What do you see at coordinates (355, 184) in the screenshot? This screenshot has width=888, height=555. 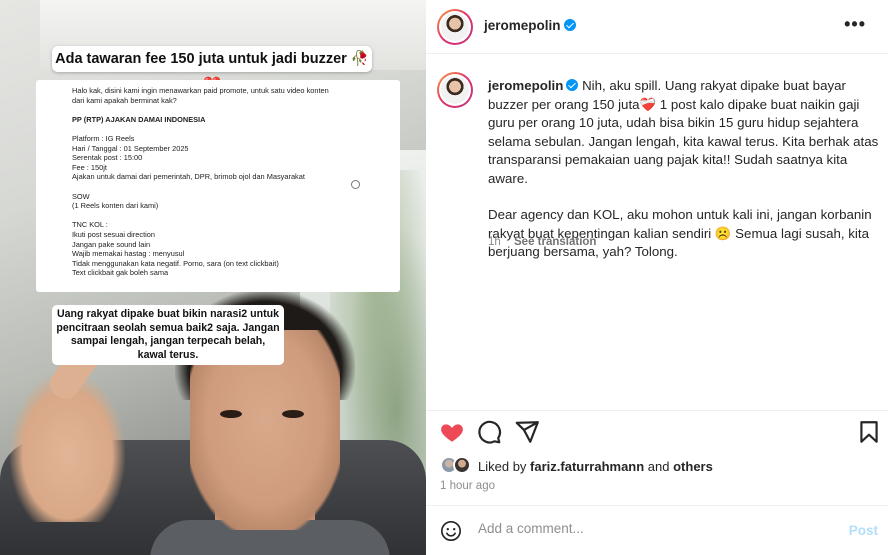 I see `smiley-icon` at bounding box center [355, 184].